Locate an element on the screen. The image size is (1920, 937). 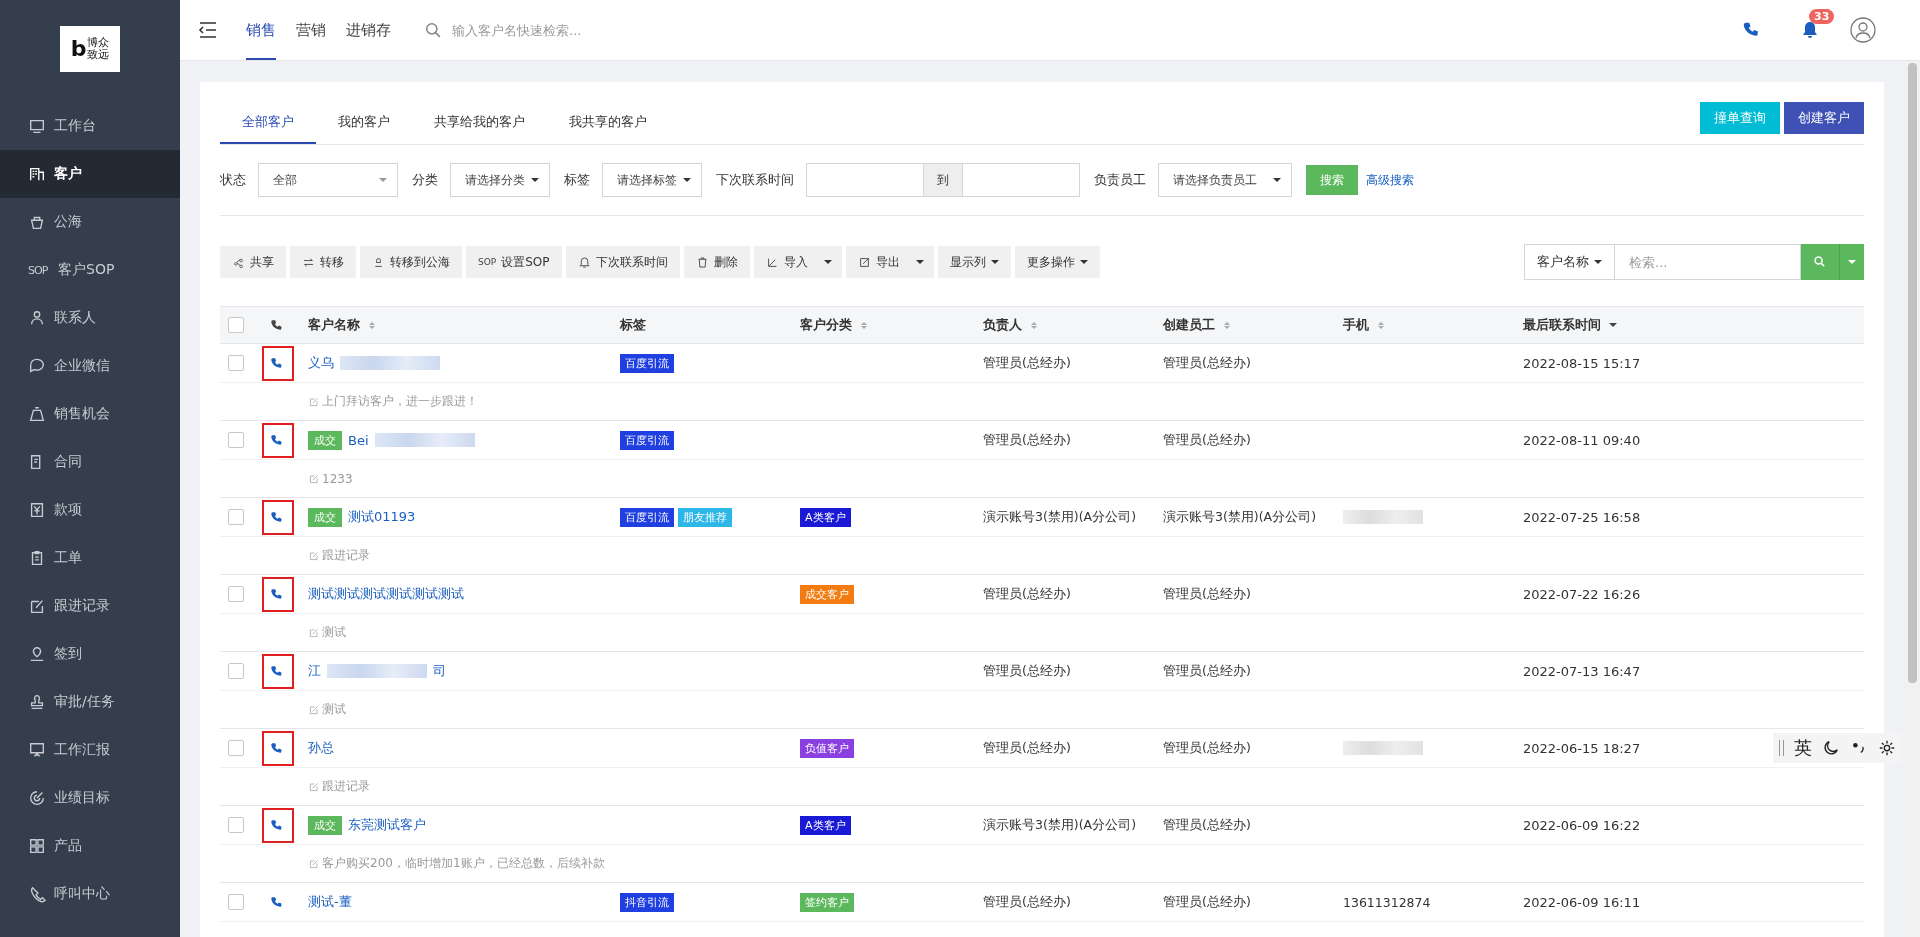
customer-name: 司 is located at coordinates (439, 671).